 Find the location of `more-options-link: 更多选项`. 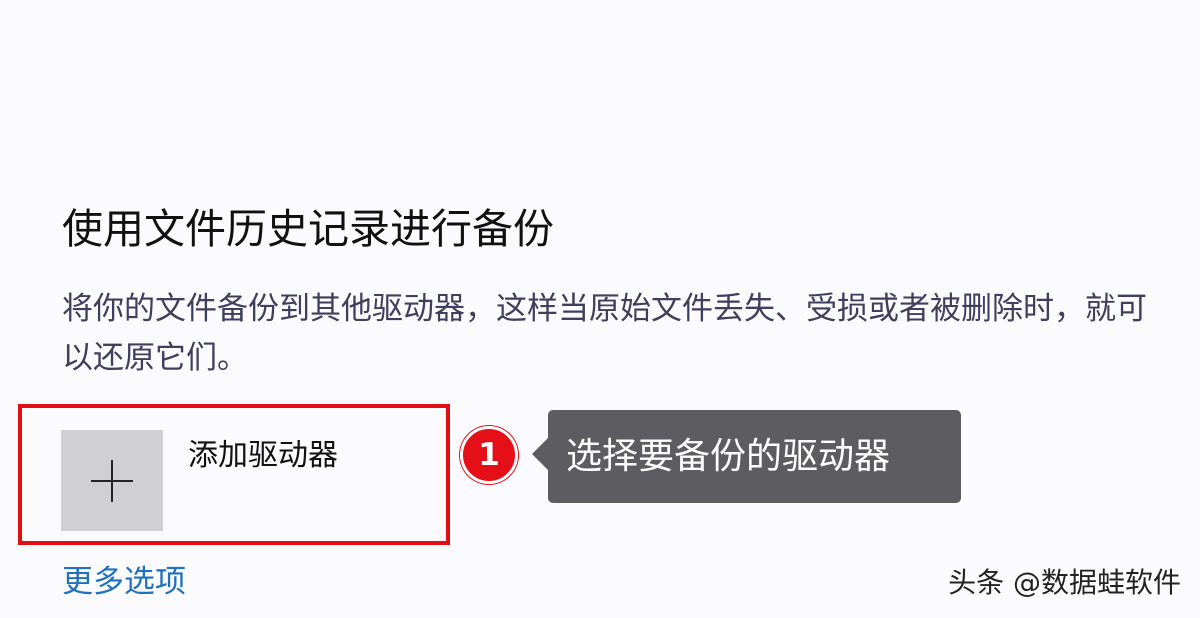

more-options-link: 更多选项 is located at coordinates (124, 582).